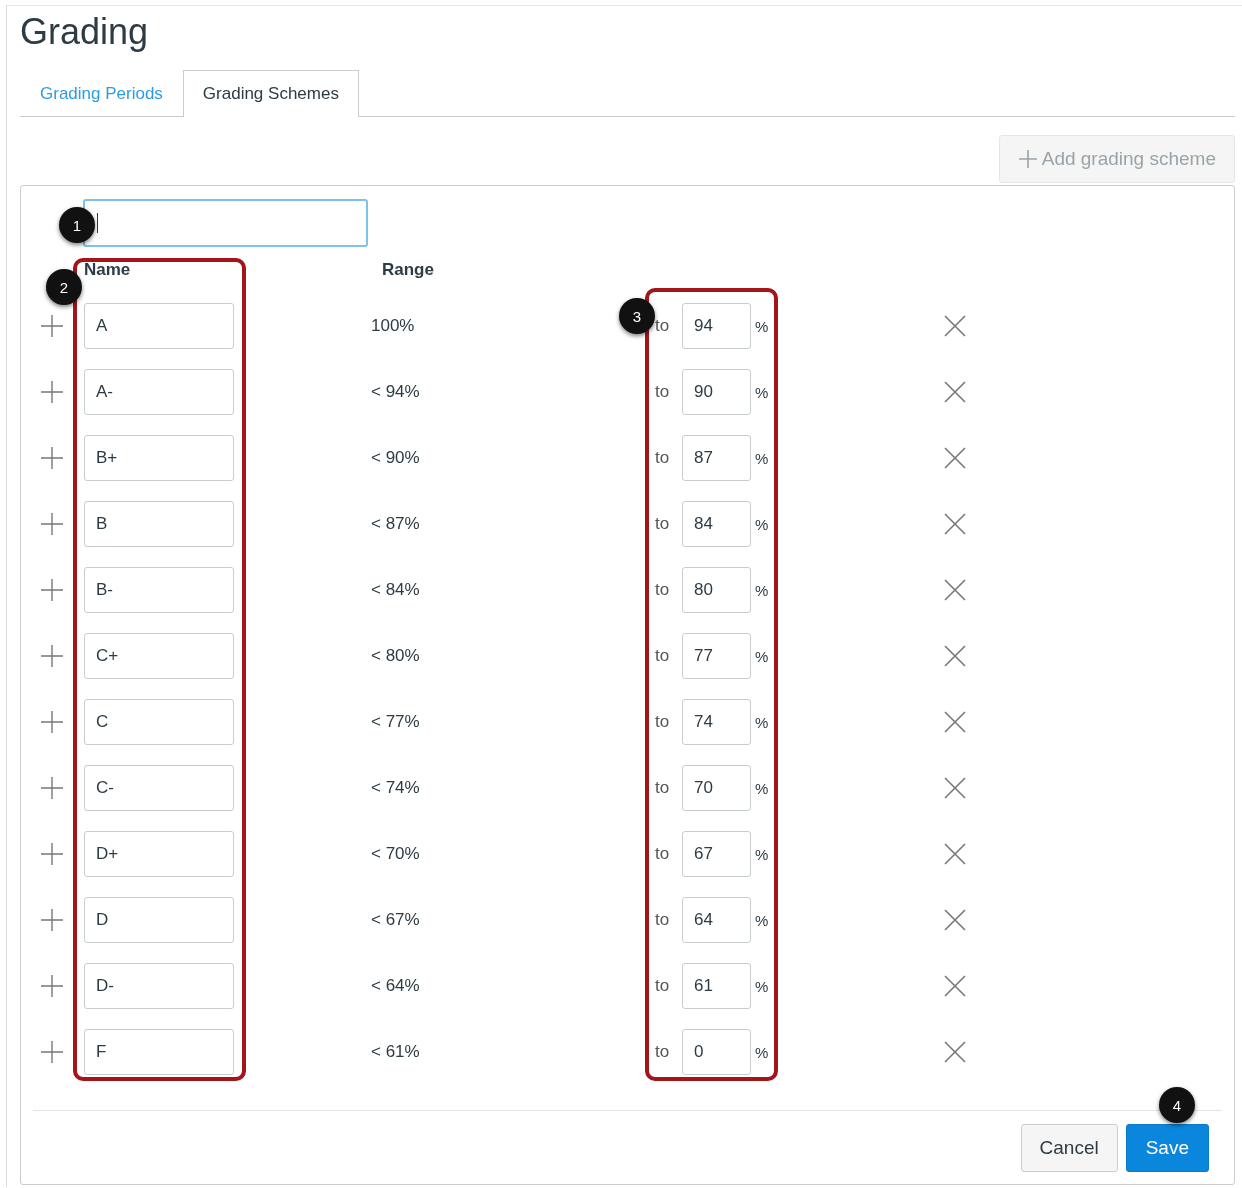 The height and width of the screenshot is (1188, 1242). What do you see at coordinates (225, 223) in the screenshot?
I see `scheme-name-field` at bounding box center [225, 223].